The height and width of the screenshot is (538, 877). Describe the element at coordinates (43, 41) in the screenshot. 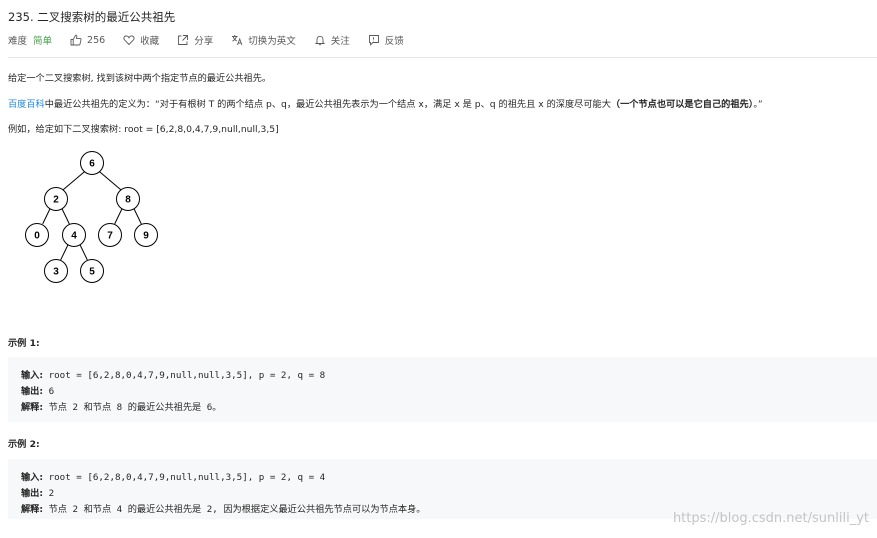

I see `difficulty-badge: 简单` at that location.